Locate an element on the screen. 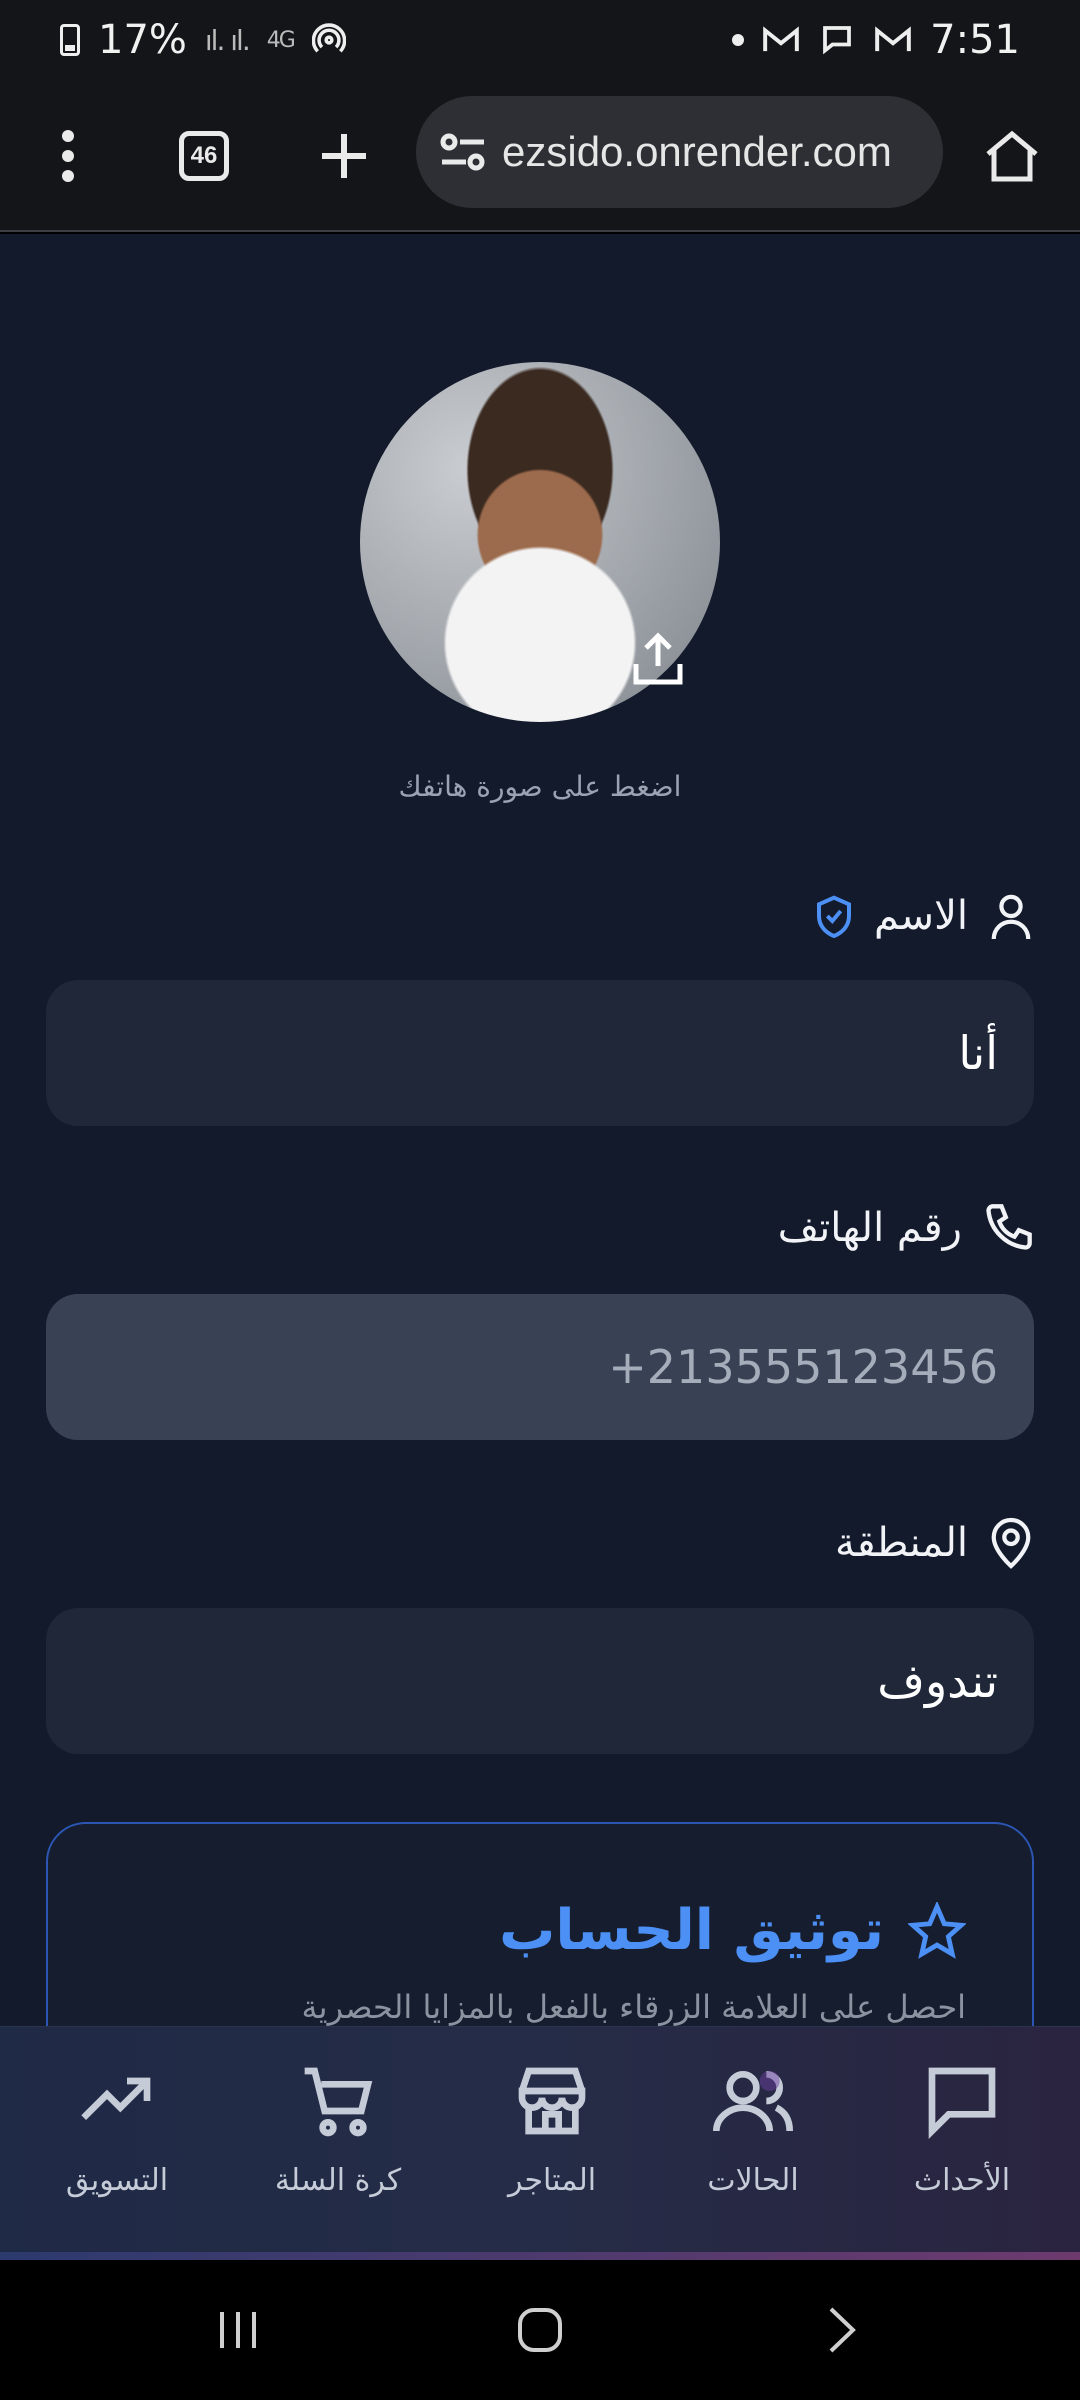 This screenshot has height=2400, width=1080. chat-icon is located at coordinates (962, 2103).